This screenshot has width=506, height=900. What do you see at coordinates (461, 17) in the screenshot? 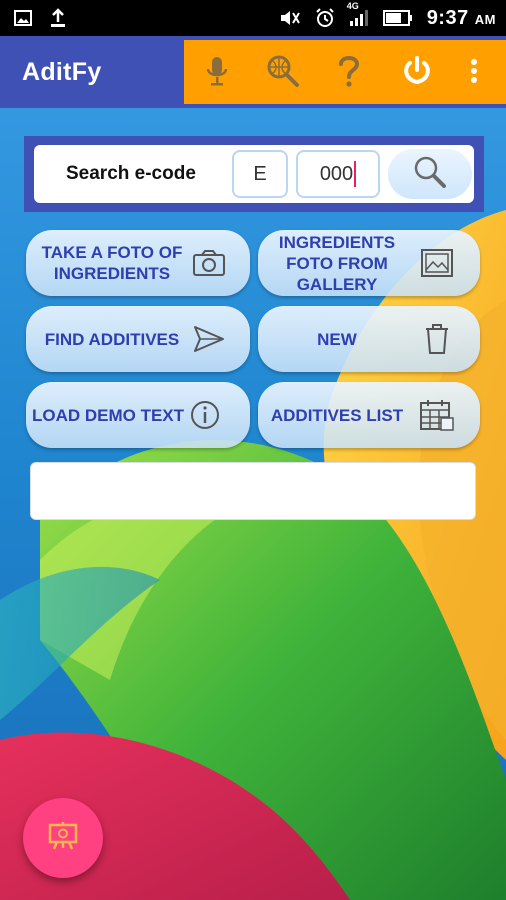
I see `status-time: 9:37 AM` at bounding box center [461, 17].